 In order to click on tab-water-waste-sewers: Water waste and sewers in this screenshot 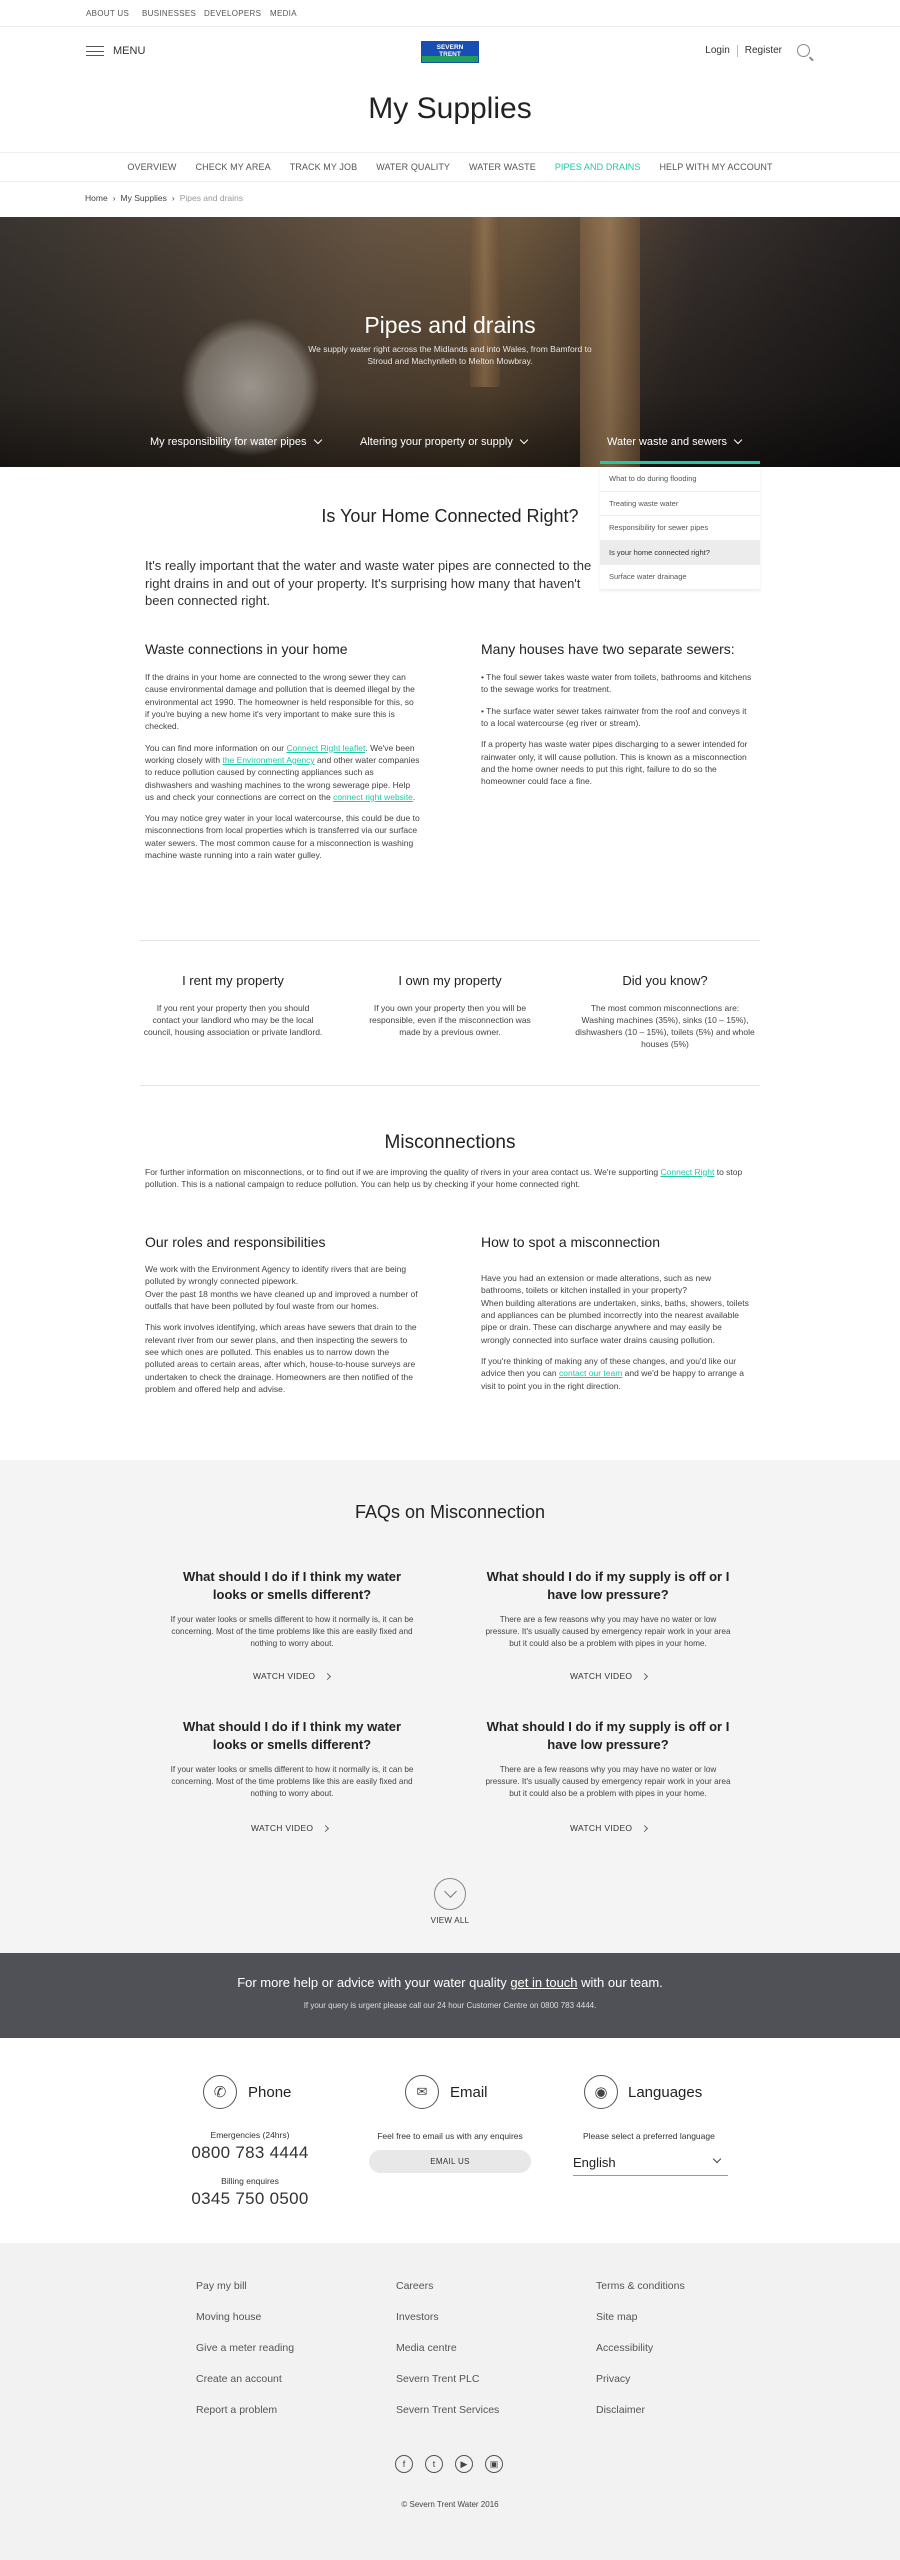, I will do `click(675, 441)`.